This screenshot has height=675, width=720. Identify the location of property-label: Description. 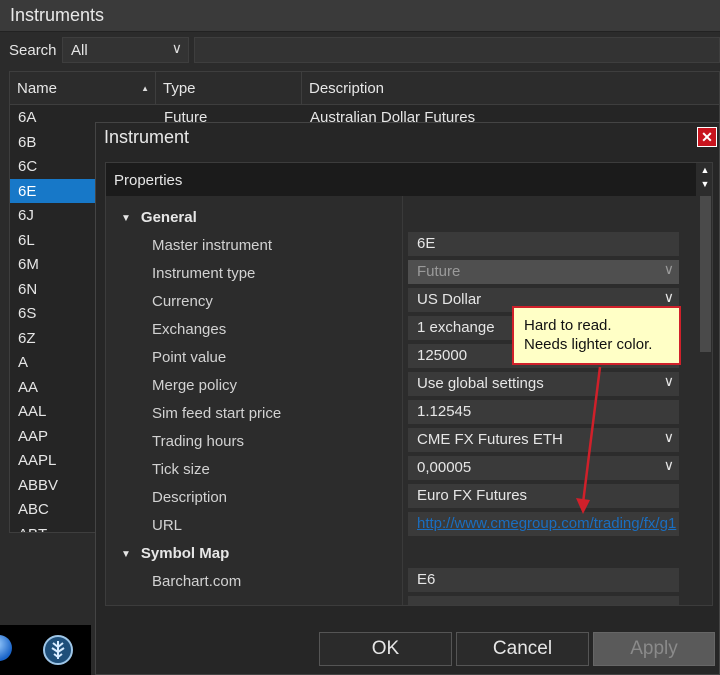
(190, 497).